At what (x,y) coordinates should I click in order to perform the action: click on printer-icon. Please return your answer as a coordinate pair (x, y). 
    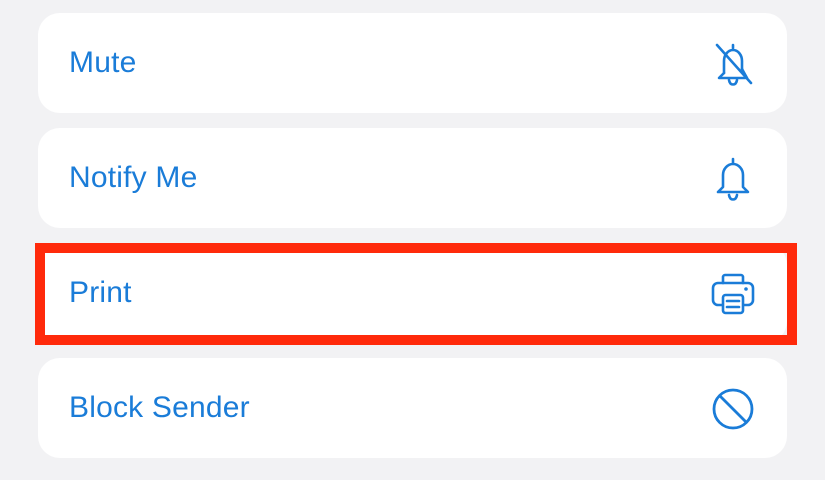
    Looking at the image, I should click on (733, 293).